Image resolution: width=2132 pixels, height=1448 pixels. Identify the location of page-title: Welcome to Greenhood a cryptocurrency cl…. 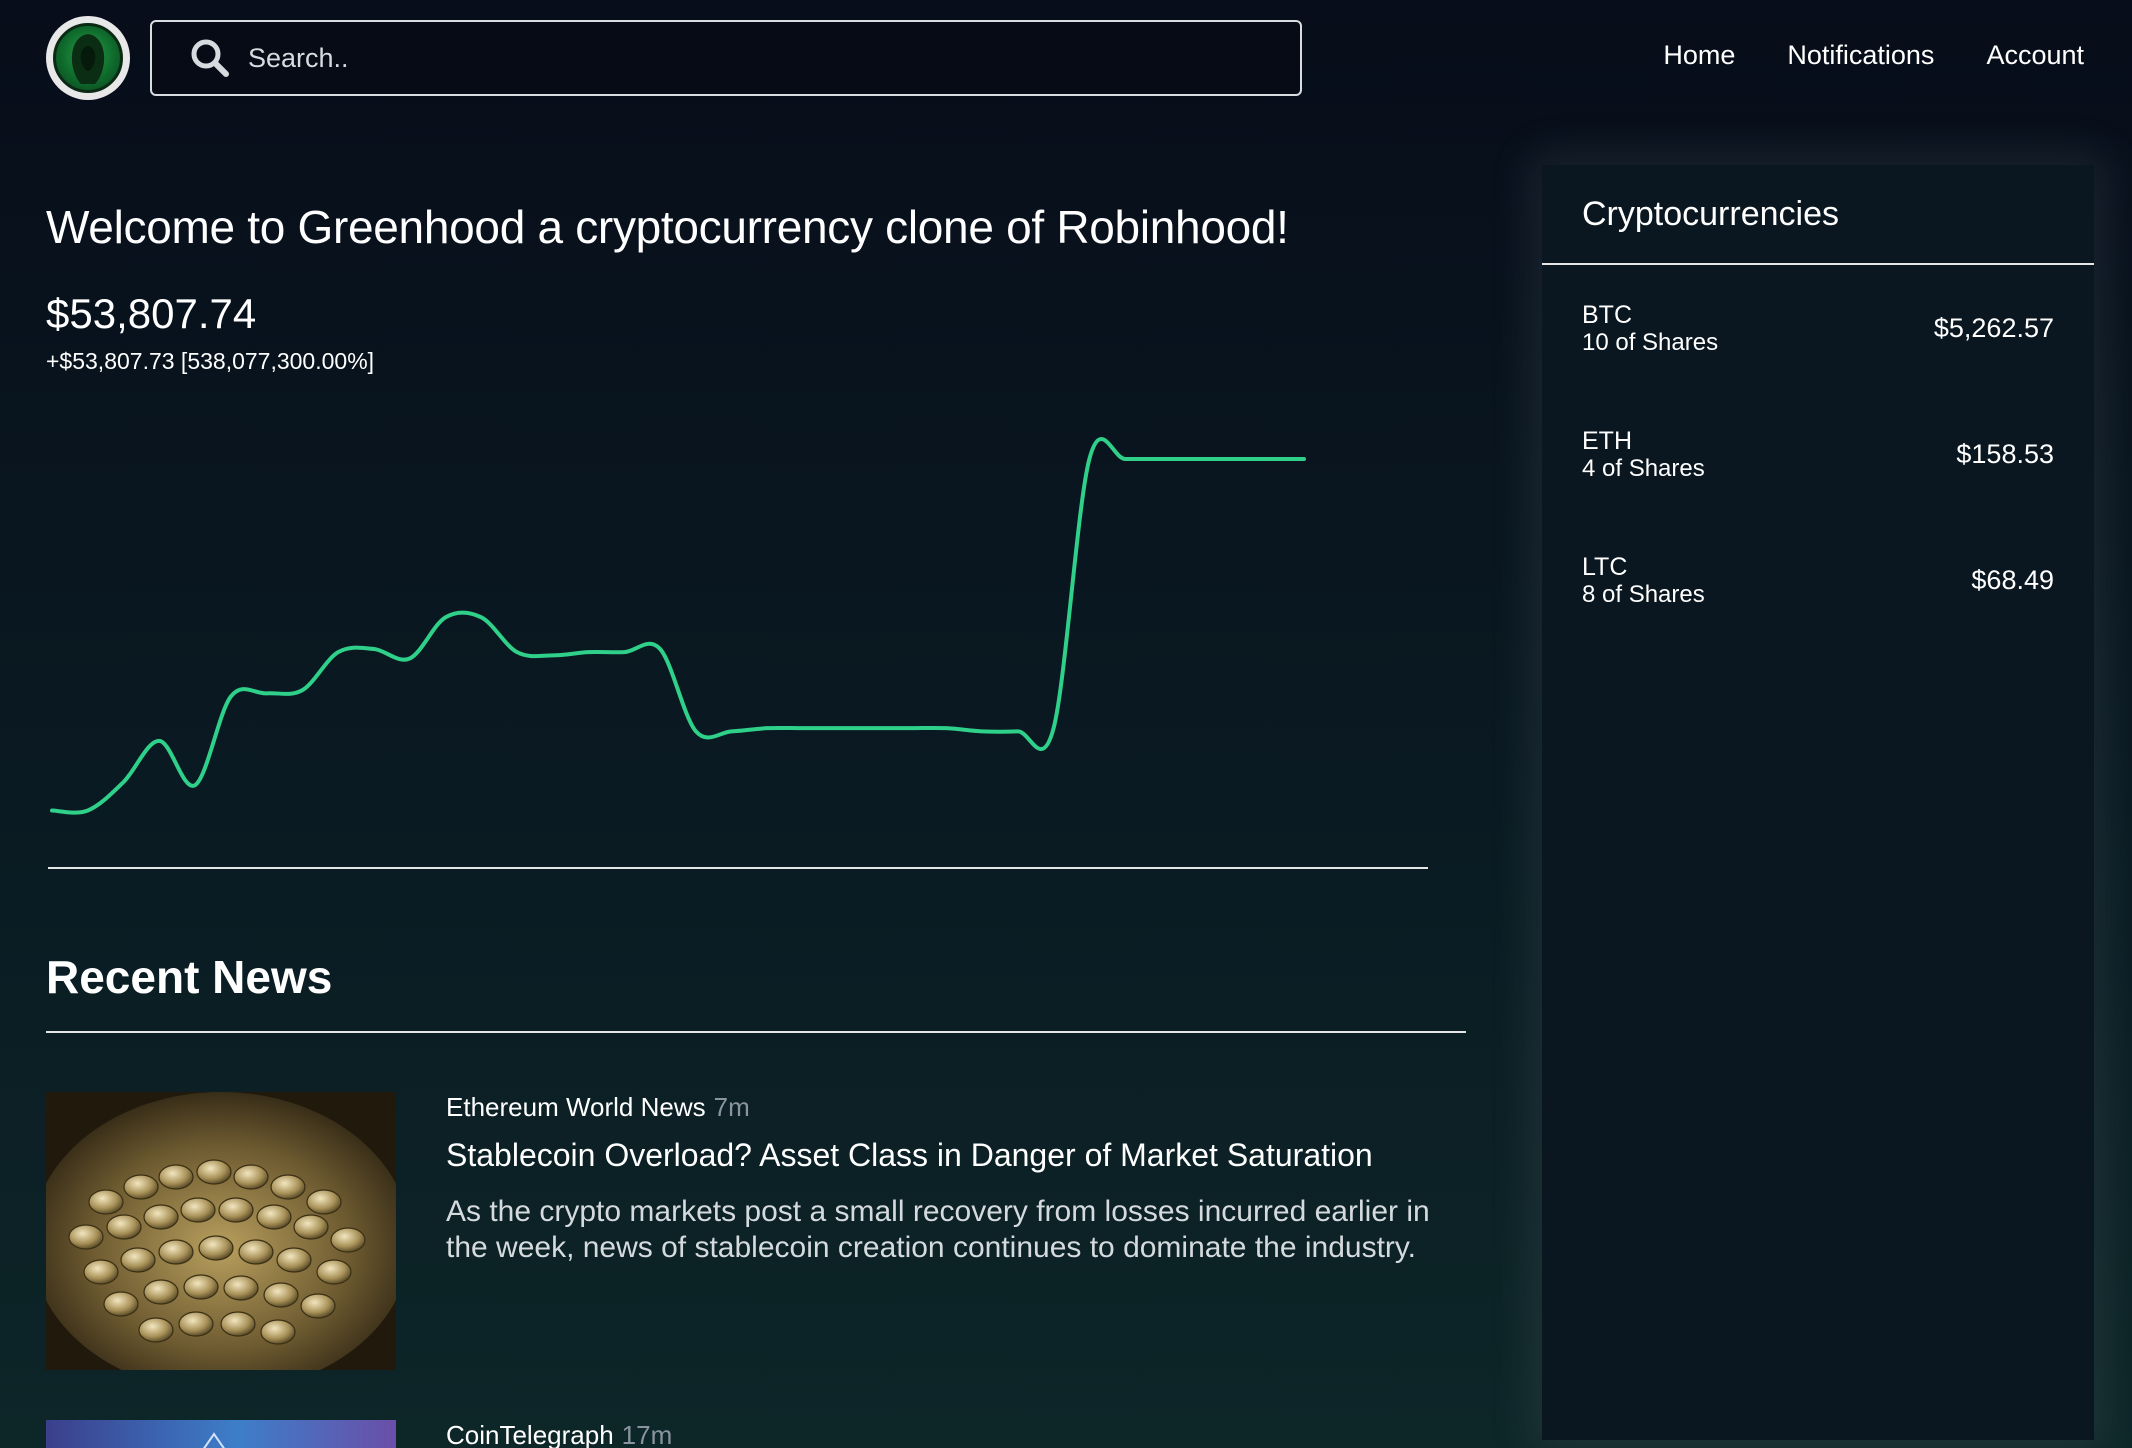
(667, 227).